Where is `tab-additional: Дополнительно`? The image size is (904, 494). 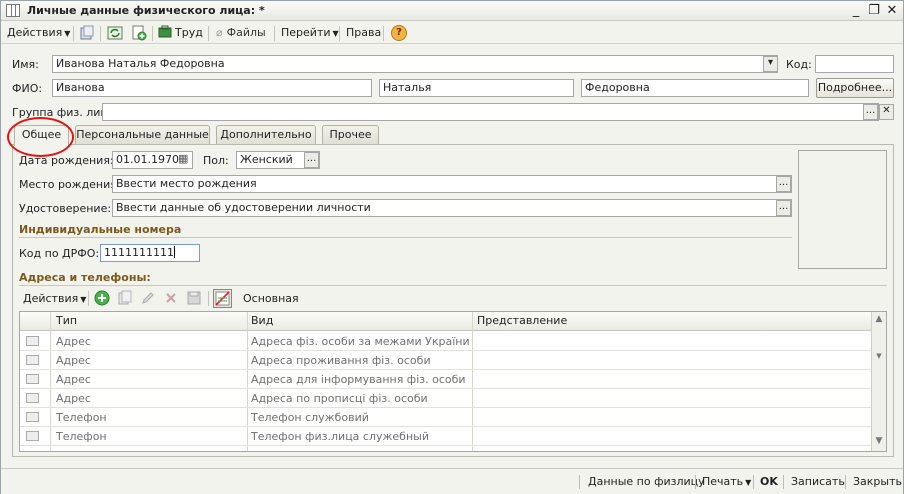 tab-additional: Дополнительно is located at coordinates (266, 135).